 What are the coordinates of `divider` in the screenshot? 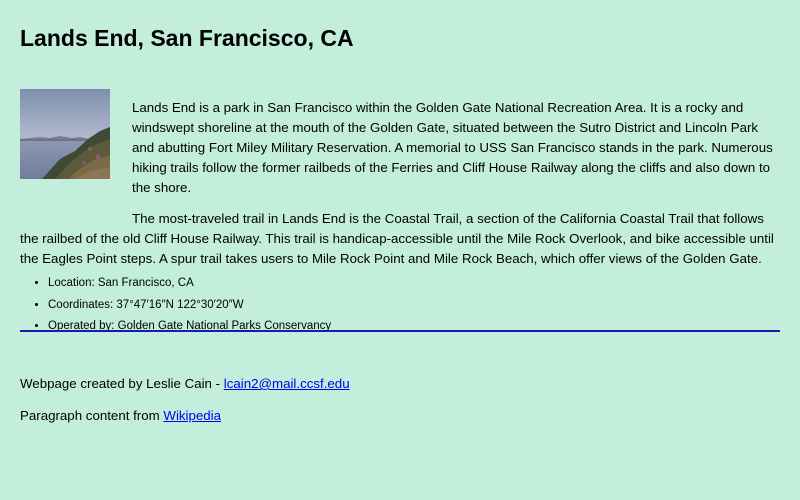 It's located at (400, 331).